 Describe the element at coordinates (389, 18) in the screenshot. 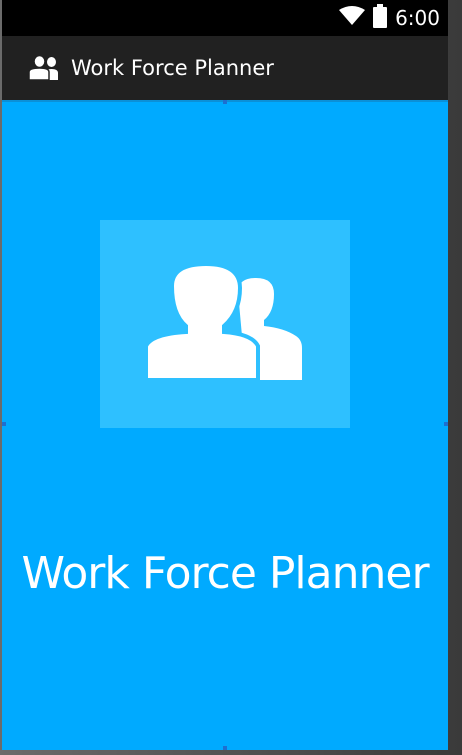

I see `status-icons: 6:00` at that location.